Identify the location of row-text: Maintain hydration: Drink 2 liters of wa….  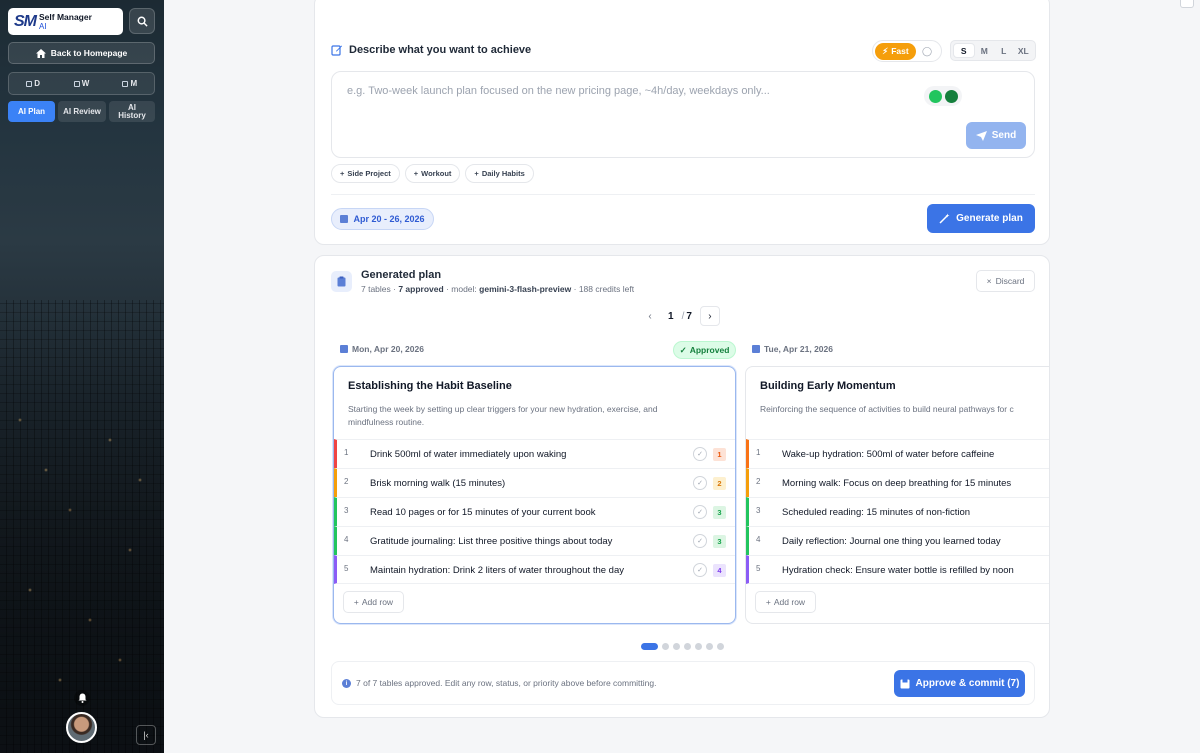
(497, 570).